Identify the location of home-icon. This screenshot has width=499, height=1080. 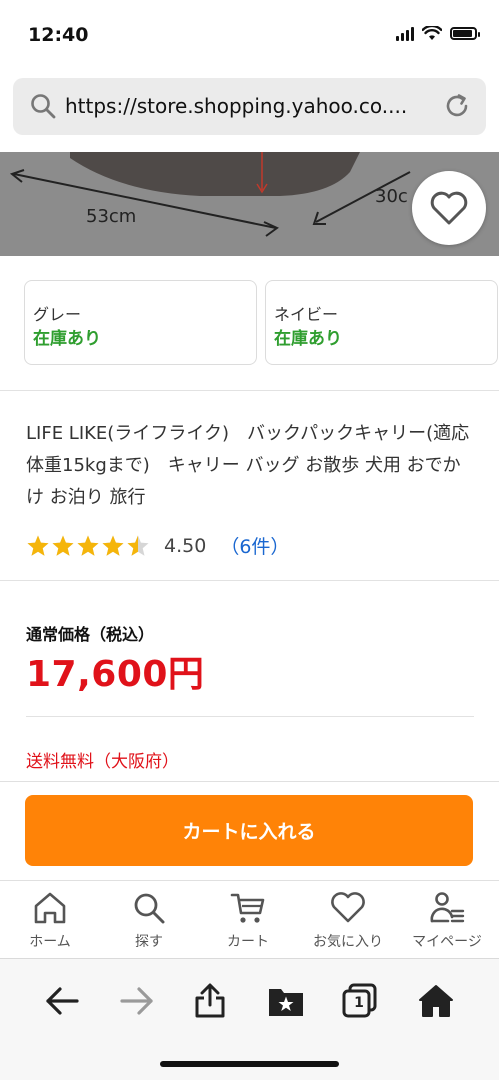
(436, 1001).